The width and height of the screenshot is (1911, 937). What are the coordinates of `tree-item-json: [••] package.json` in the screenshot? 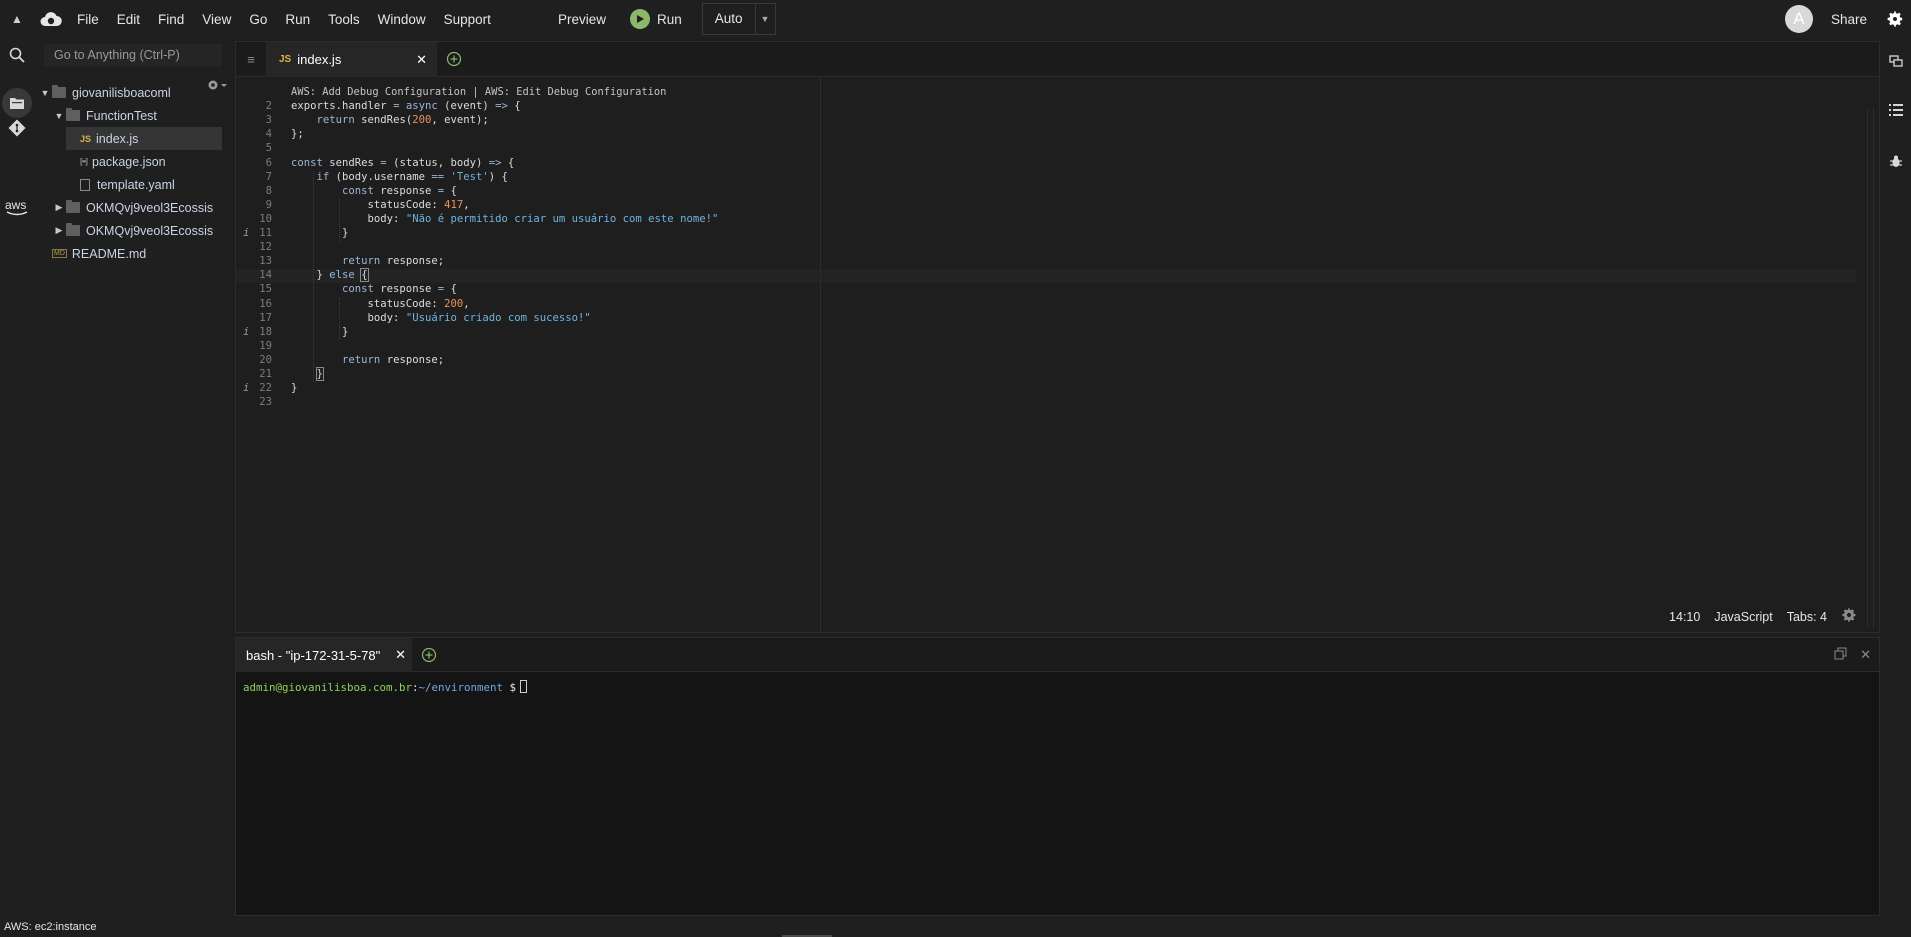 It's located at (144, 161).